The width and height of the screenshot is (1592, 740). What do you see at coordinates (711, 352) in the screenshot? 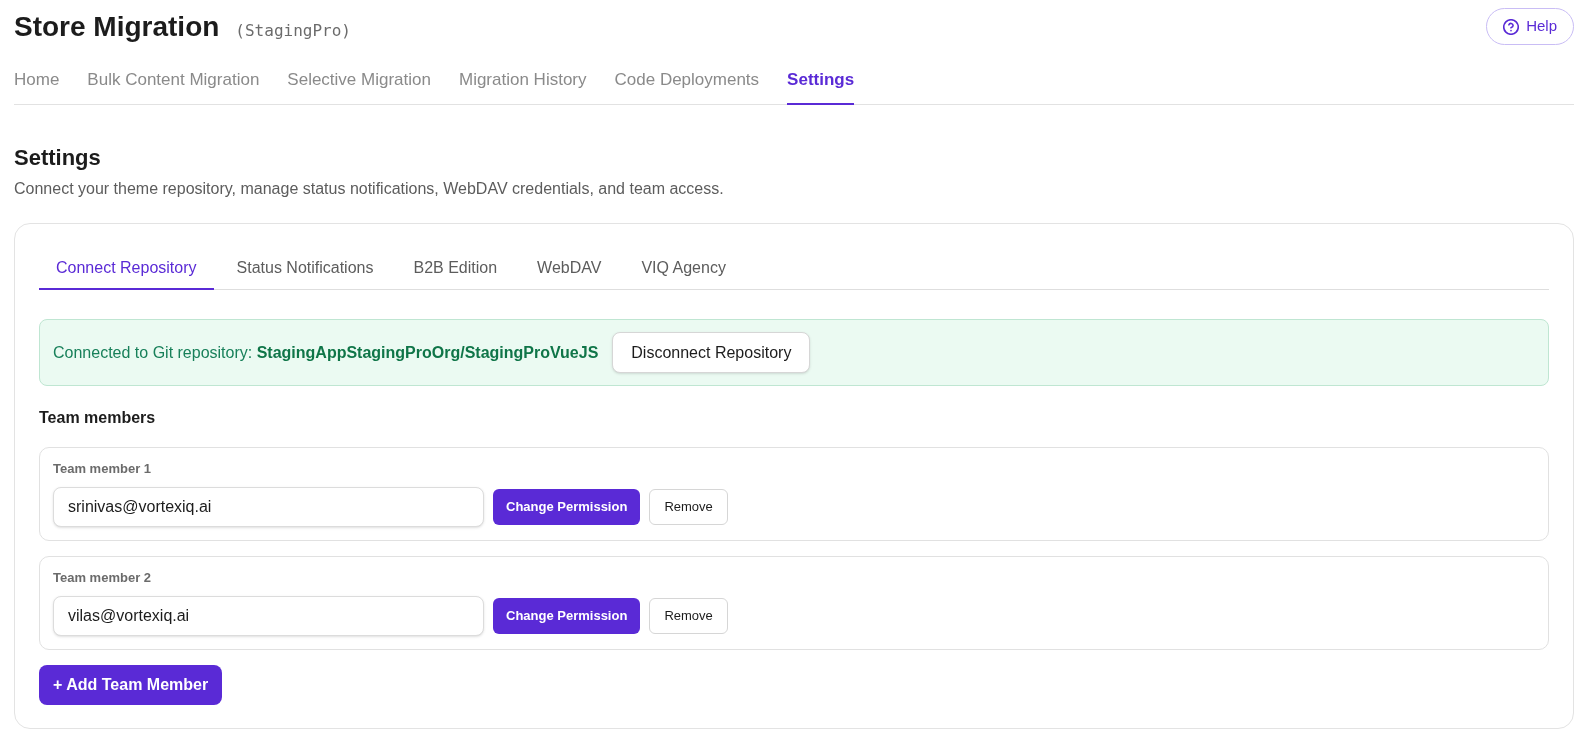
I see `disconnect-repository-button: Disconnect Repository` at bounding box center [711, 352].